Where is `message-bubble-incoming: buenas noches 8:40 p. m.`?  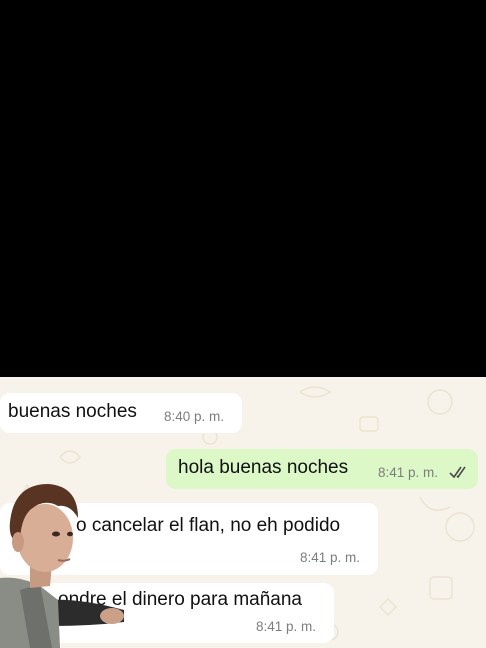
message-bubble-incoming: buenas noches 8:40 p. m. is located at coordinates (121, 413).